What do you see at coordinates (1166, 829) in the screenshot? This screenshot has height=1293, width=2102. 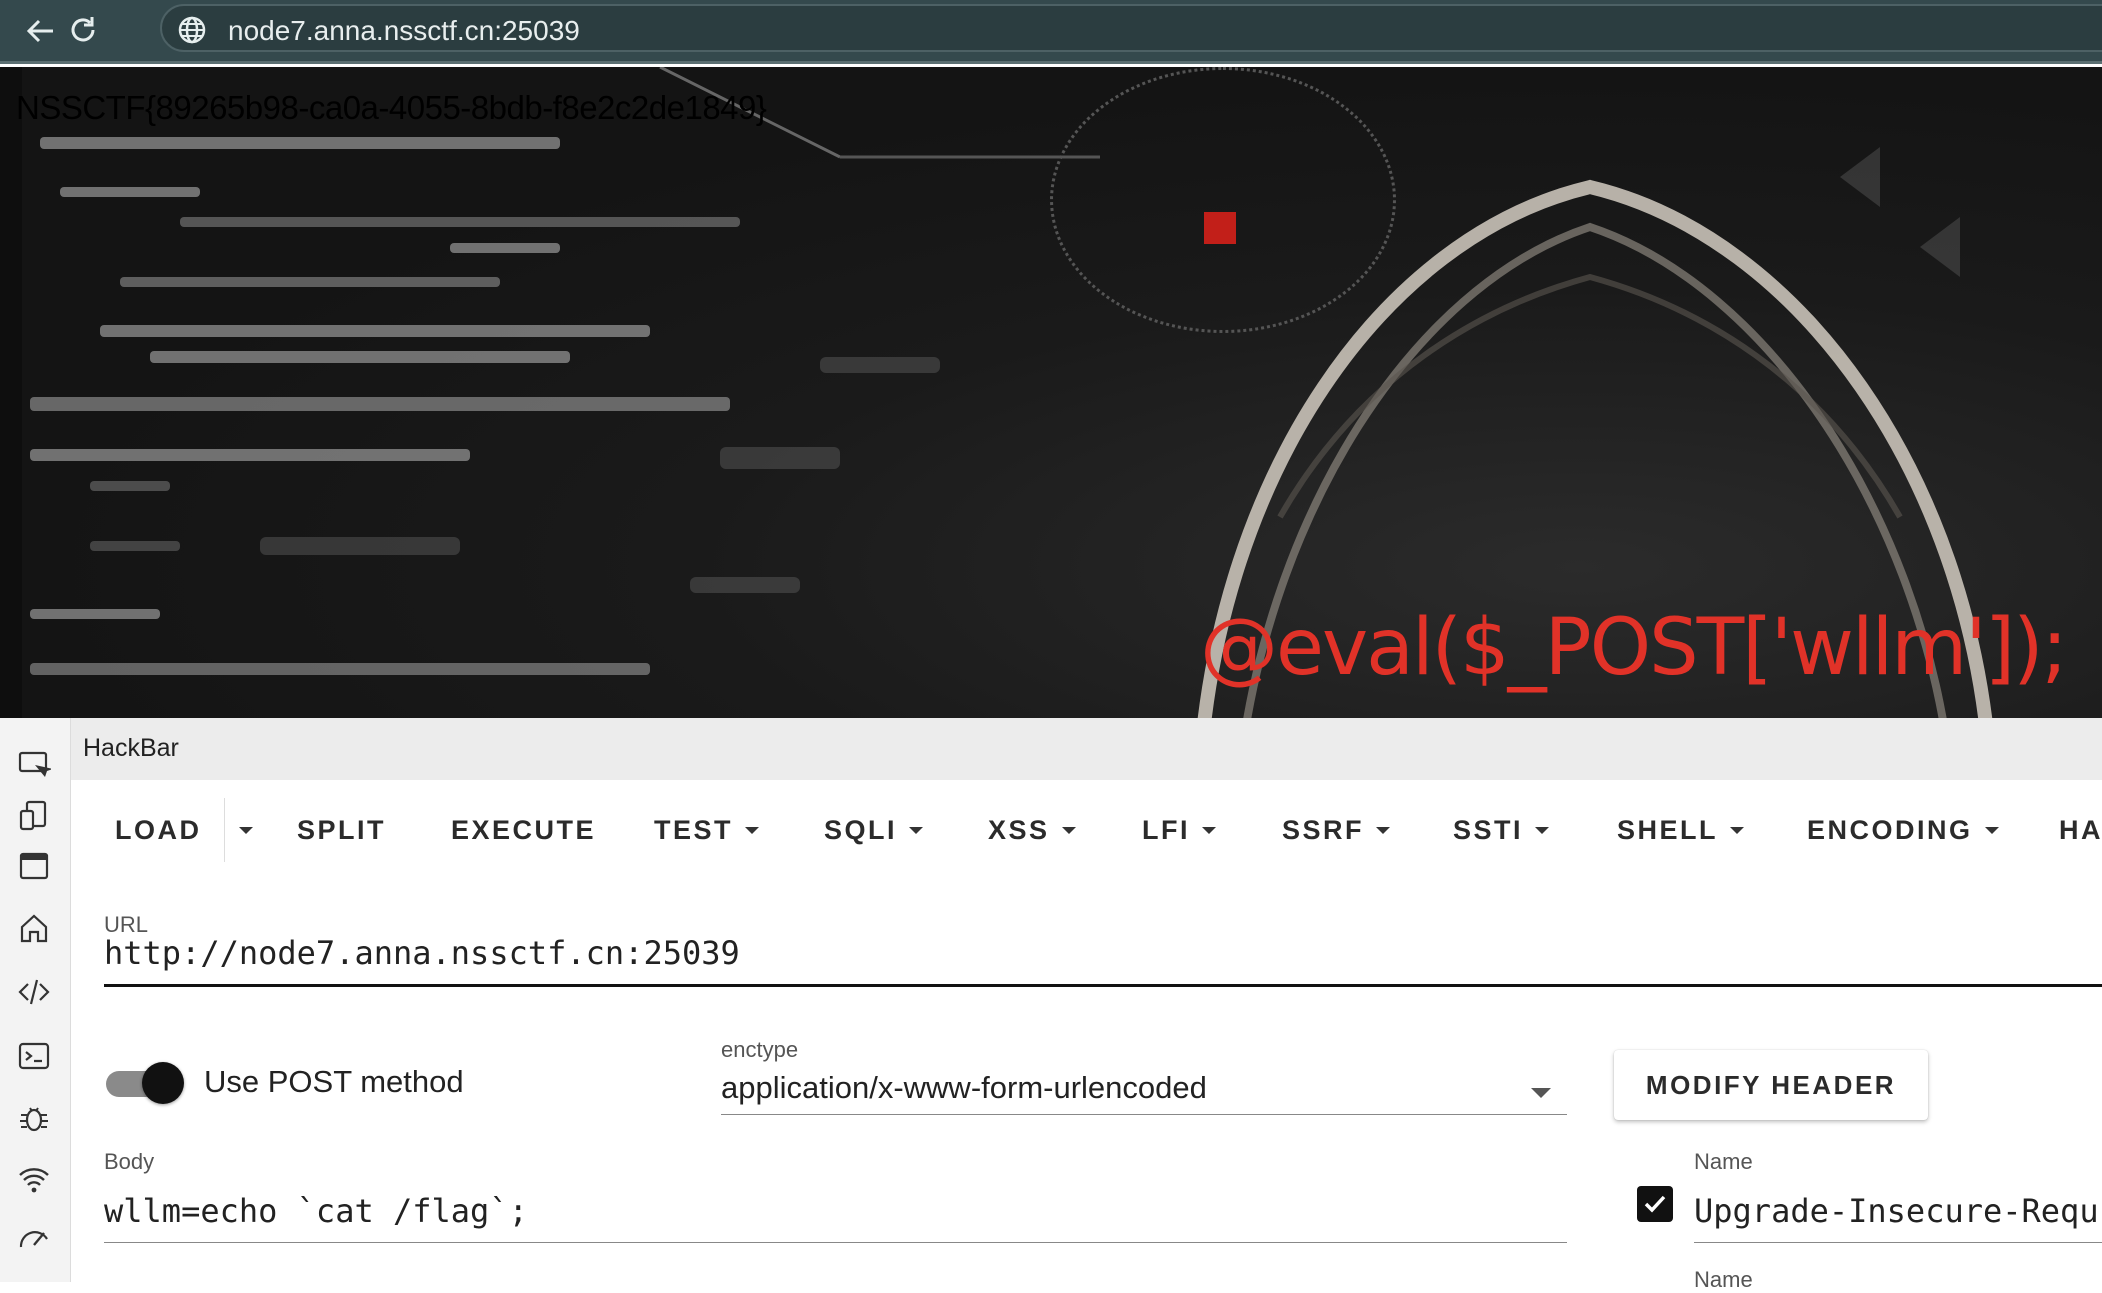 I see `lfi-label: LFI` at bounding box center [1166, 829].